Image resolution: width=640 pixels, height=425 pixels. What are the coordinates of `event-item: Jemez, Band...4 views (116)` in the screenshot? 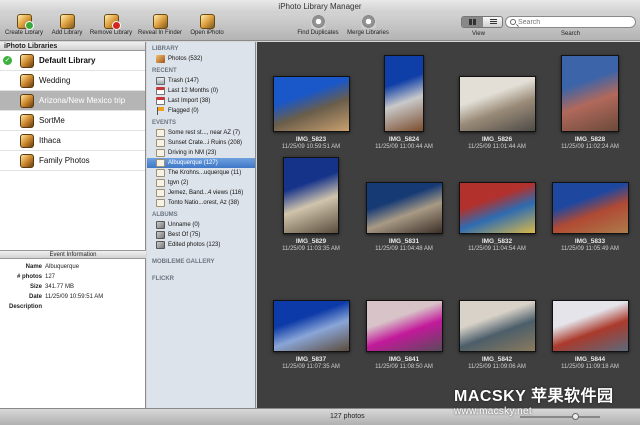 It's located at (201, 193).